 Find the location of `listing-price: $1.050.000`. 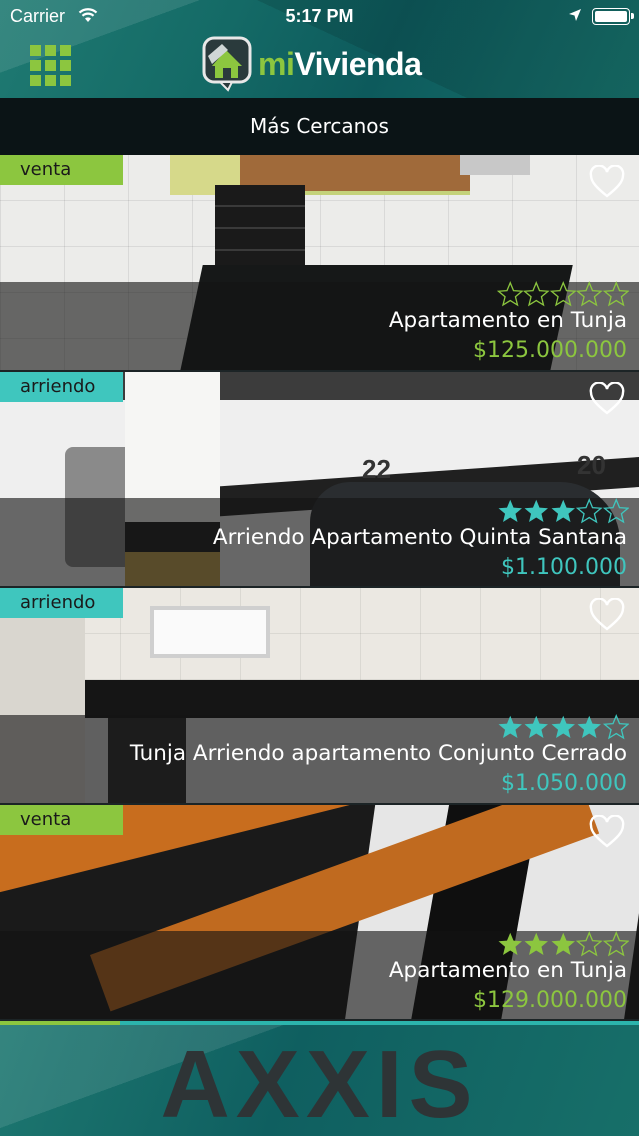

listing-price: $1.050.000 is located at coordinates (564, 783).